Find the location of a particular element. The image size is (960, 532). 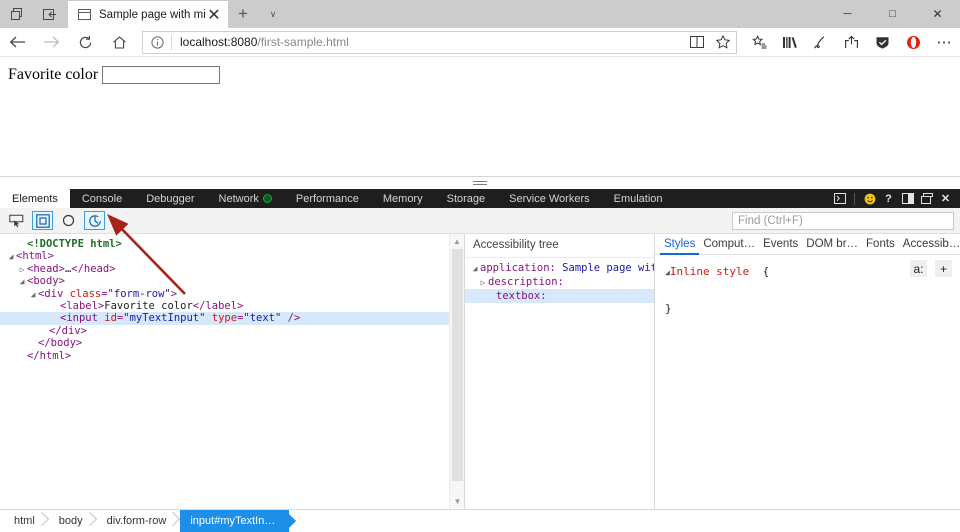

accessibility-tree-node: ▷ description: is located at coordinates (559, 282).